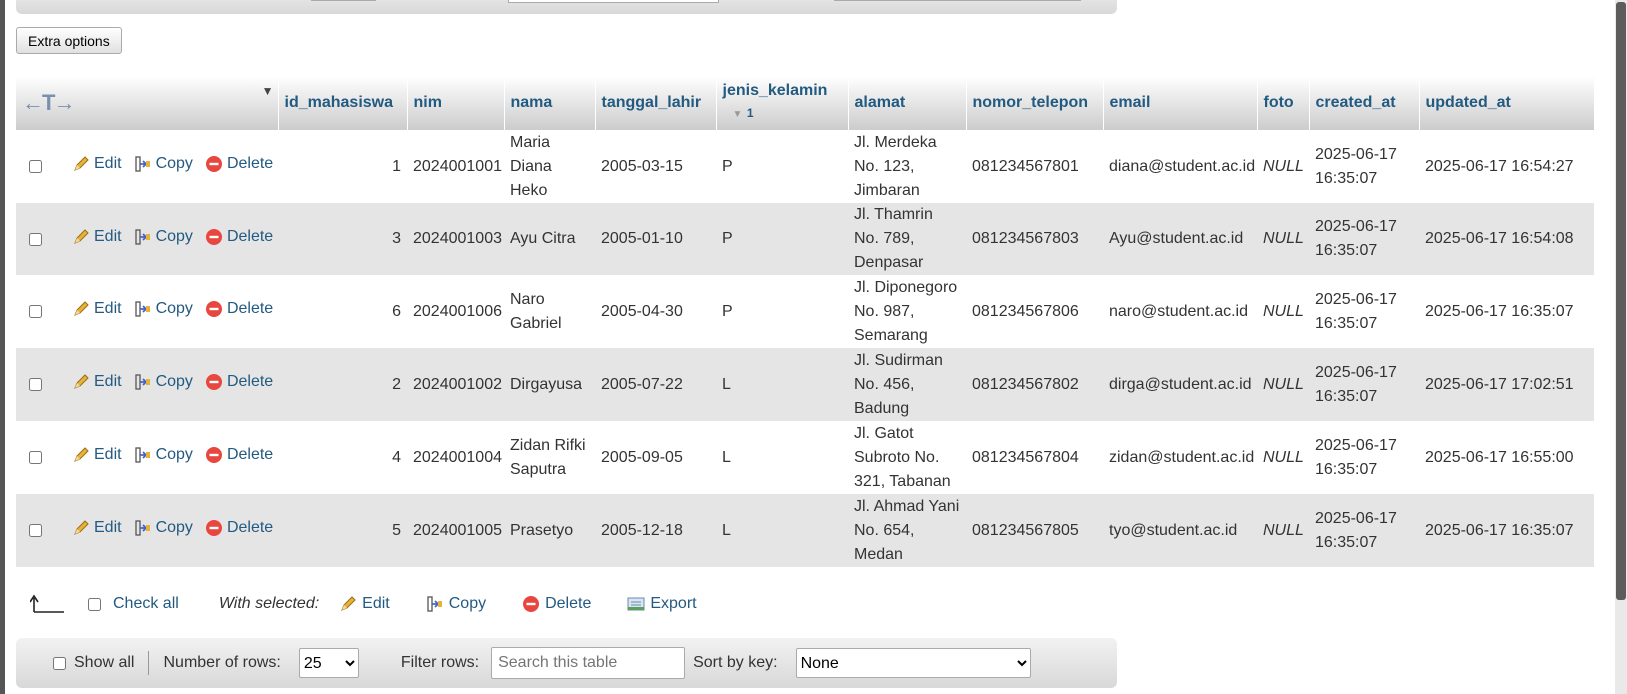 The image size is (1627, 694). I want to click on cell-nim: 2024001001, so click(455, 166).